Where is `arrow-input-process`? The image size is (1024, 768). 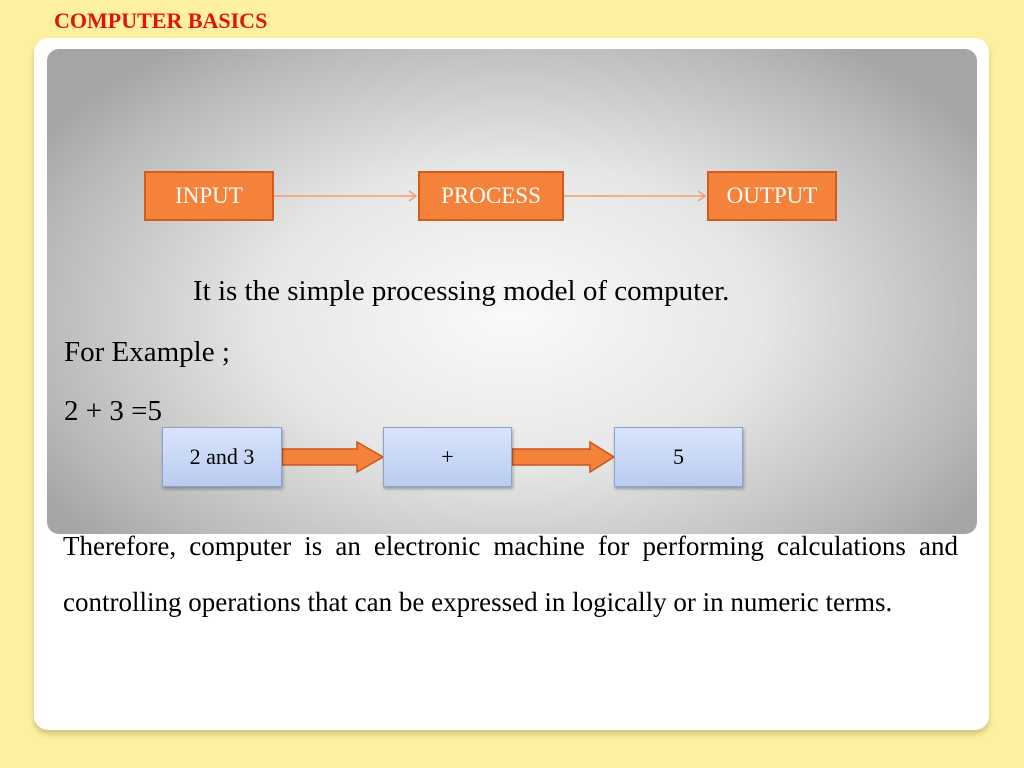
arrow-input-process is located at coordinates (346, 196).